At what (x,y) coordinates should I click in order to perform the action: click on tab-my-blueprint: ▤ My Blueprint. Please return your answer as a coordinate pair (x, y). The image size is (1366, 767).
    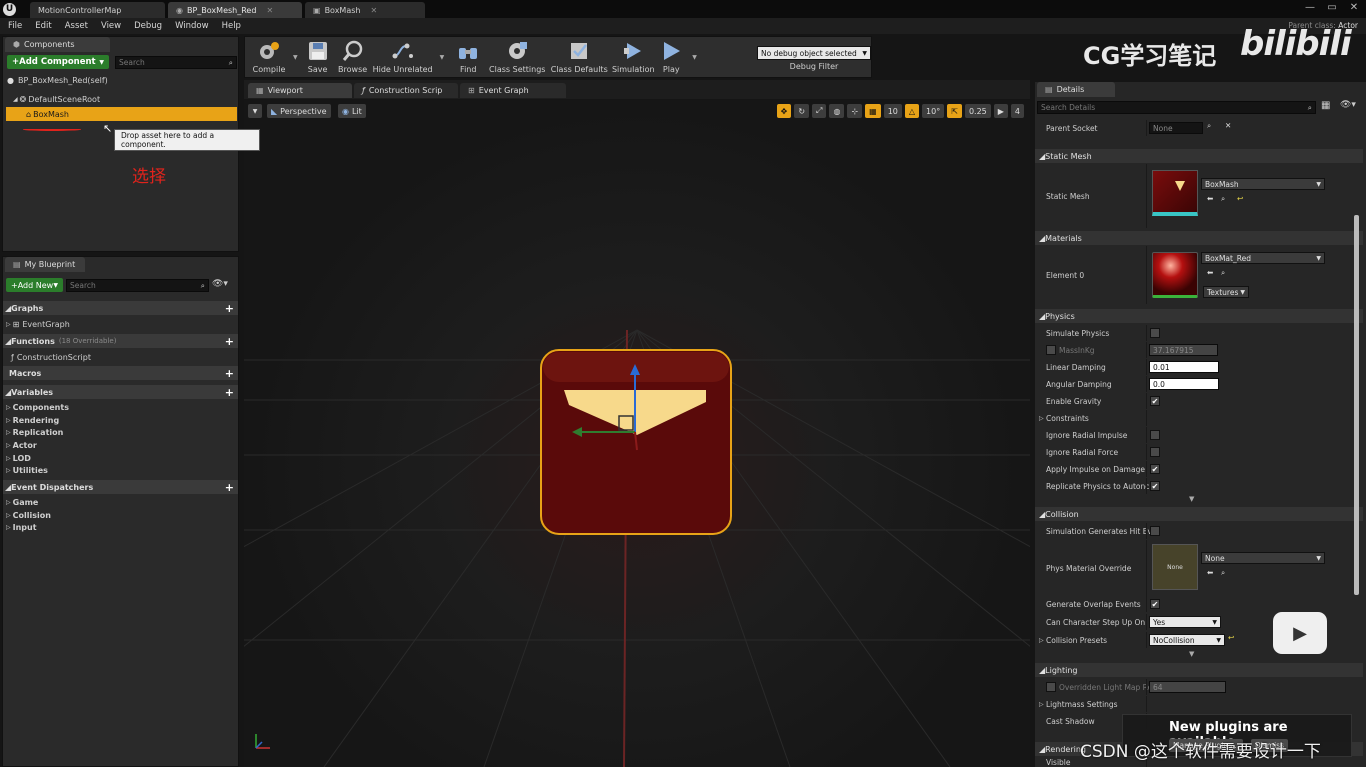
    Looking at the image, I should click on (45, 264).